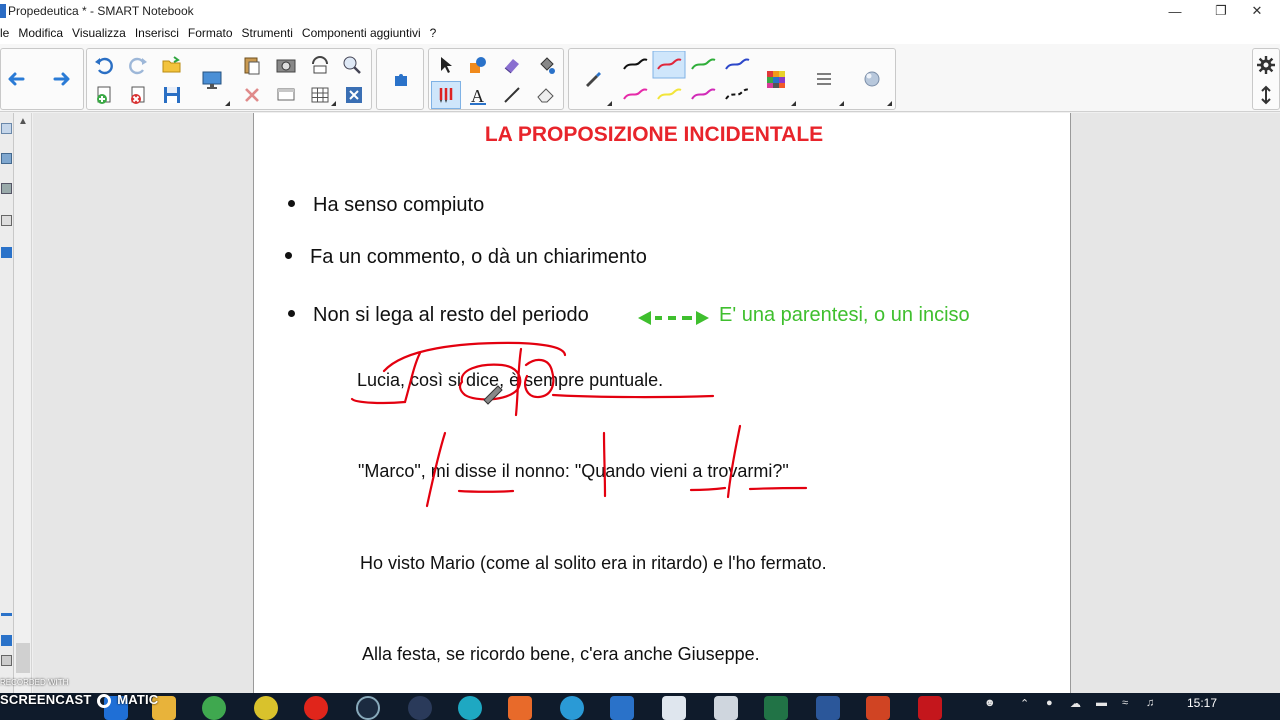  Describe the element at coordinates (793, 103) in the screenshot. I see `color-dropdown-icon` at that location.